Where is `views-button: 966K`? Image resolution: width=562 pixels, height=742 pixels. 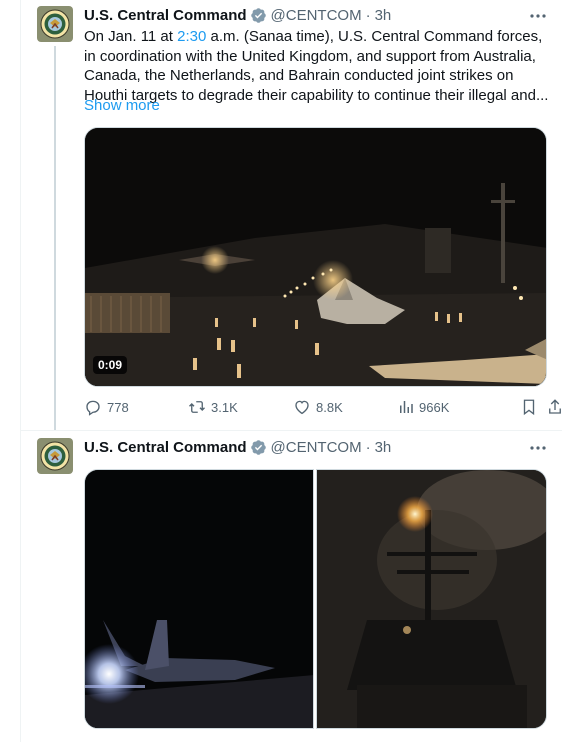
views-button: 966K is located at coordinates (423, 407).